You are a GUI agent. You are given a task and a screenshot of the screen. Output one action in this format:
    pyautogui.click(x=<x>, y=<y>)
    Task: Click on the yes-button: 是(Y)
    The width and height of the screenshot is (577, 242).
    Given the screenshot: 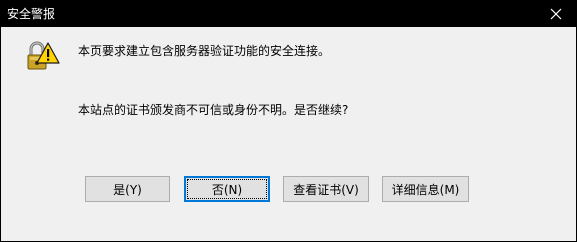 What is the action you would take?
    pyautogui.click(x=127, y=189)
    